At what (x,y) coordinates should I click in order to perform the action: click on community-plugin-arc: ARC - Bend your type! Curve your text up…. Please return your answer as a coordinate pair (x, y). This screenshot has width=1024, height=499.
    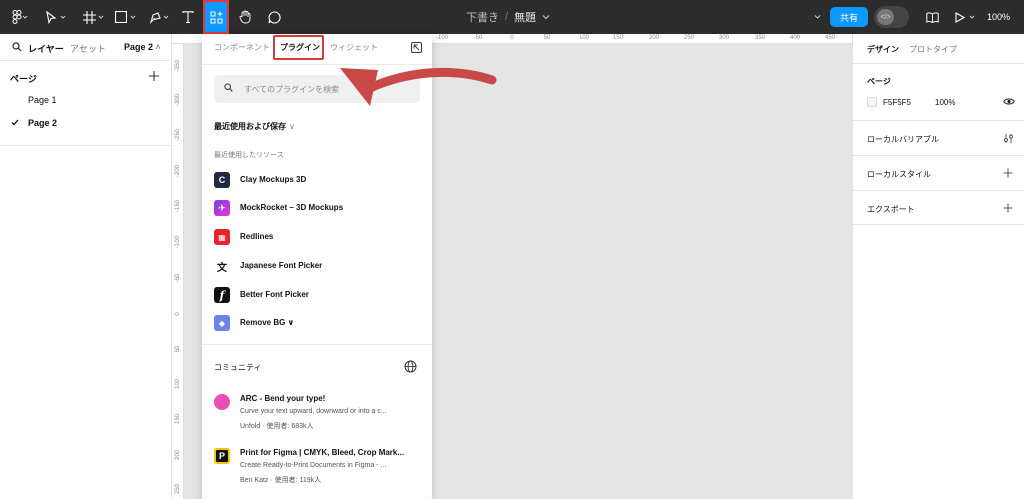
    Looking at the image, I should click on (317, 416).